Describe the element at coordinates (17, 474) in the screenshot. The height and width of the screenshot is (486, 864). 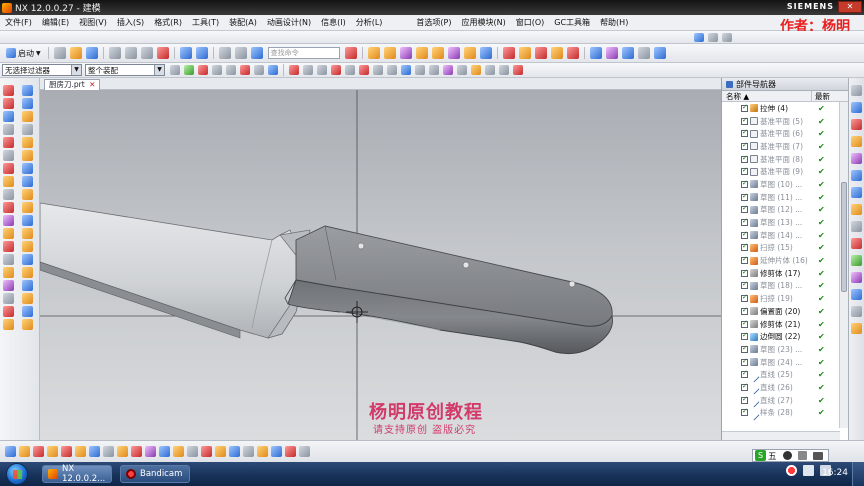
I see `windows-start-icon` at that location.